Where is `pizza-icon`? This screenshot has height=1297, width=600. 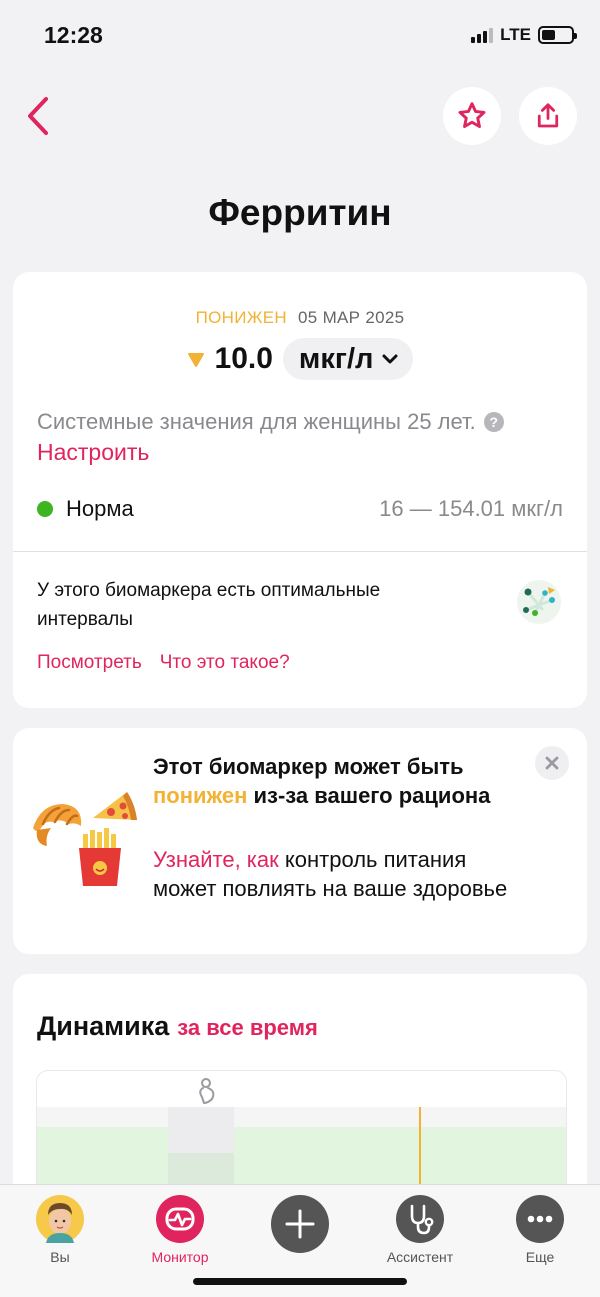 pizza-icon is located at coordinates (115, 806).